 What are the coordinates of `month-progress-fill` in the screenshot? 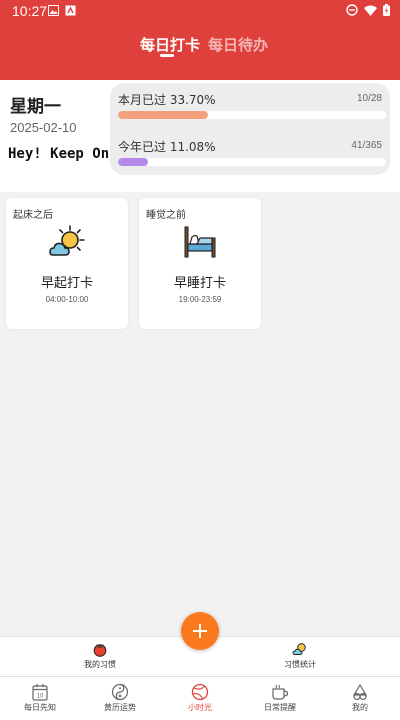 It's located at (163, 115).